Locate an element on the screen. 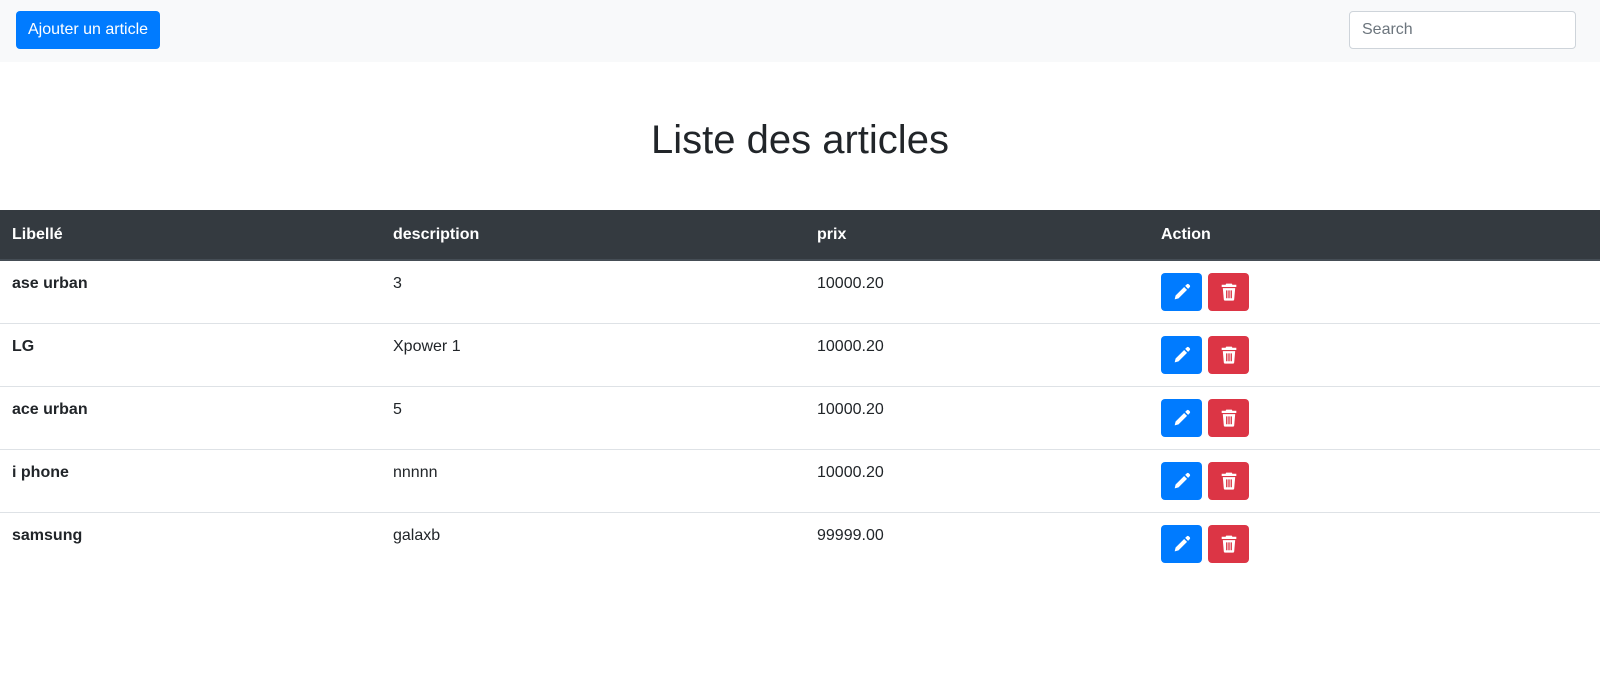 This screenshot has width=1600, height=675. cell-libelle: samsung is located at coordinates (190, 543).